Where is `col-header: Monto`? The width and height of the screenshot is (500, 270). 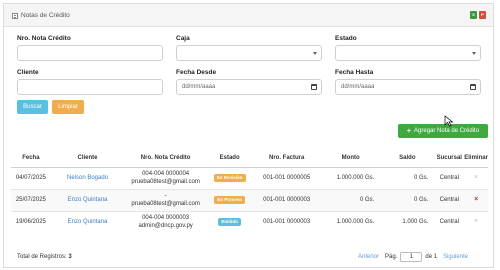
col-header: Monto is located at coordinates (351, 159).